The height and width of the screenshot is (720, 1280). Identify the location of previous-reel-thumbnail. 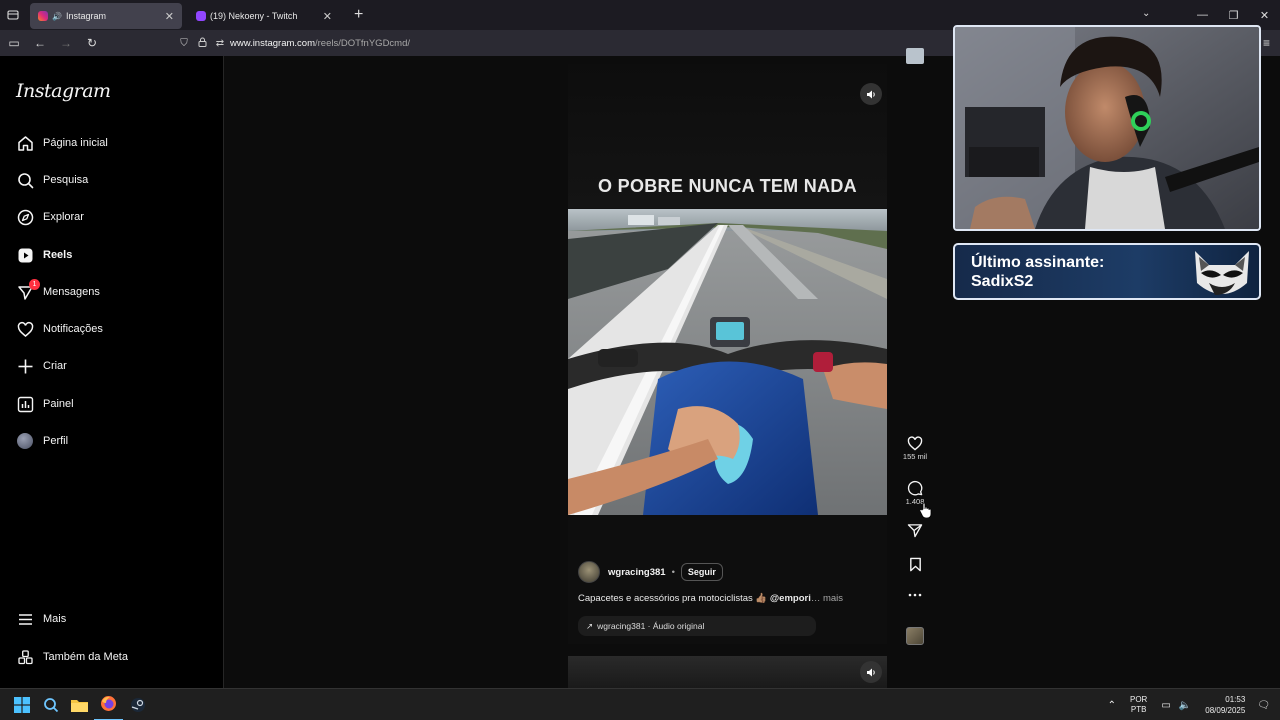
(915, 56).